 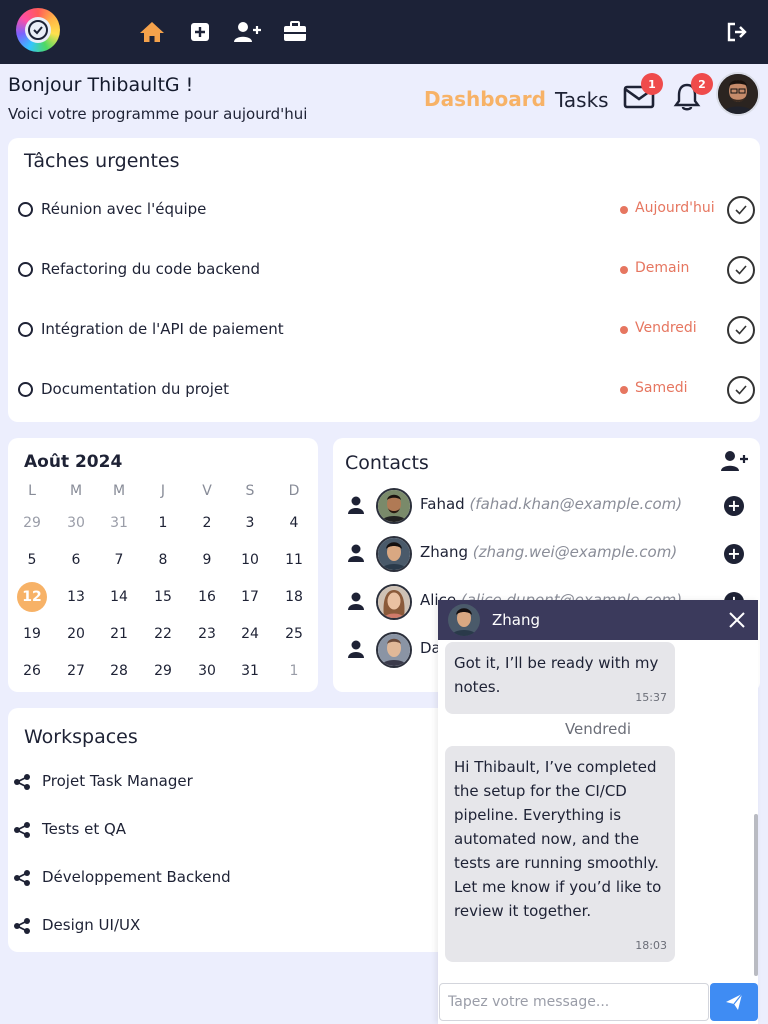 What do you see at coordinates (294, 560) in the screenshot?
I see `calendar-day: 11` at bounding box center [294, 560].